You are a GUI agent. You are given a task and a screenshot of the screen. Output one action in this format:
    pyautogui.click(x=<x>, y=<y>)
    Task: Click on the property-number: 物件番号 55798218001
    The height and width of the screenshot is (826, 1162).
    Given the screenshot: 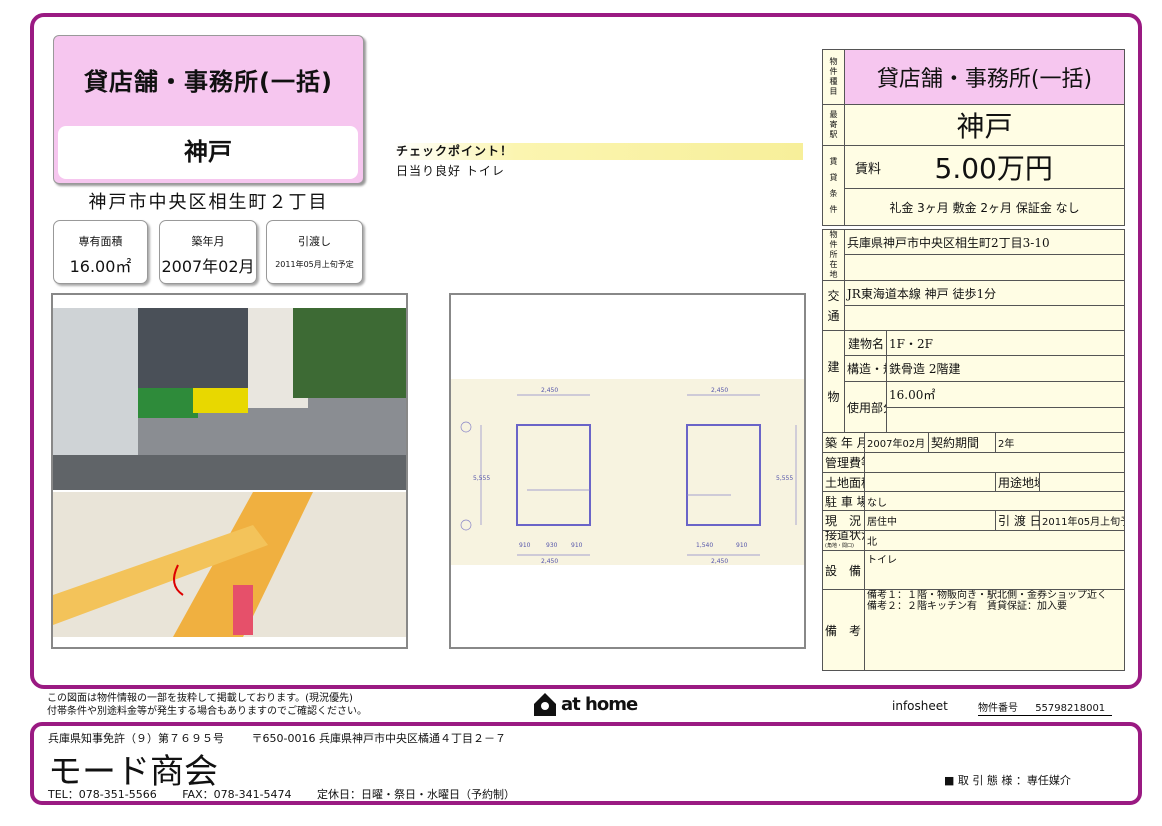 What is the action you would take?
    pyautogui.click(x=1045, y=707)
    